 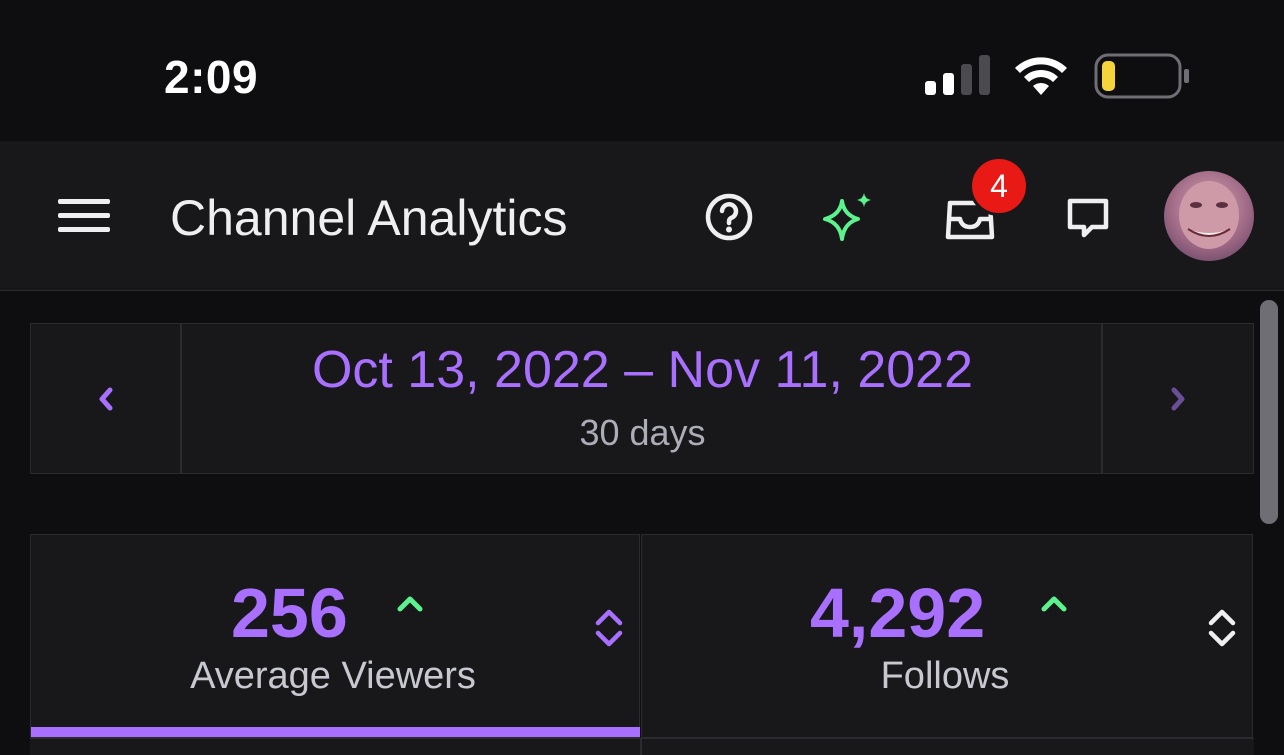 I want to click on date-range-display: Oct 13, 2022 – Nov 11, 2022 30 days, so click(x=642, y=398).